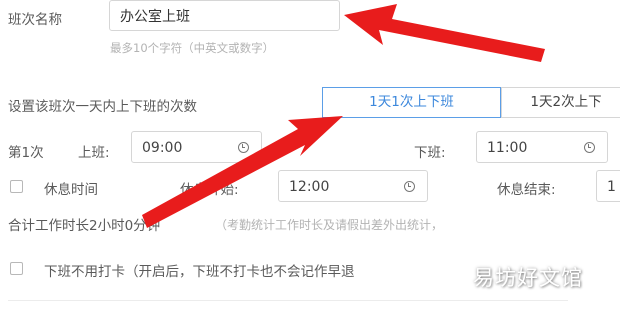 This screenshot has height=309, width=620. What do you see at coordinates (528, 278) in the screenshot?
I see `watermark: 易坊好文馆` at bounding box center [528, 278].